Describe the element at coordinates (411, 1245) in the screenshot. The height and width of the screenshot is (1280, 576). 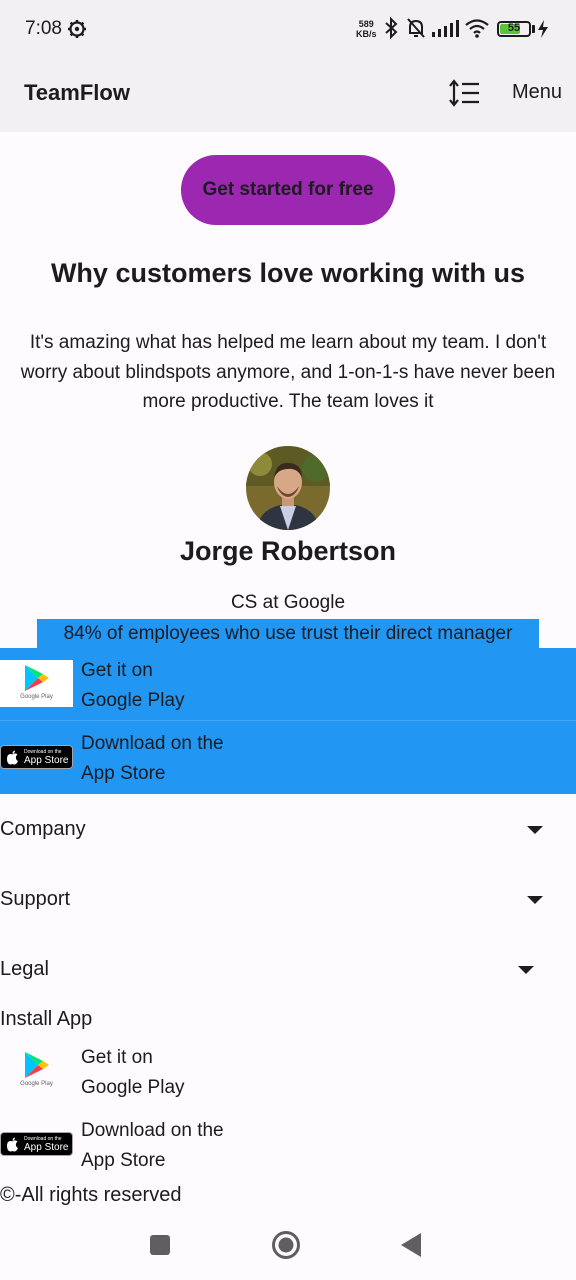
I see `back-icon` at that location.